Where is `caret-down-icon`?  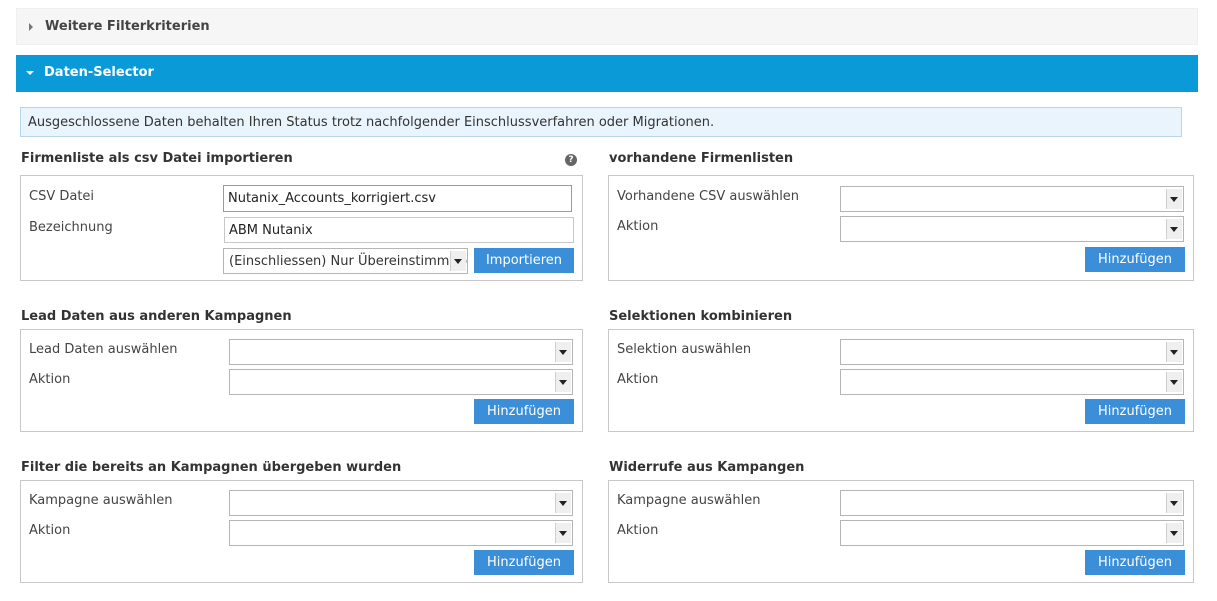
caret-down-icon is located at coordinates (30, 73).